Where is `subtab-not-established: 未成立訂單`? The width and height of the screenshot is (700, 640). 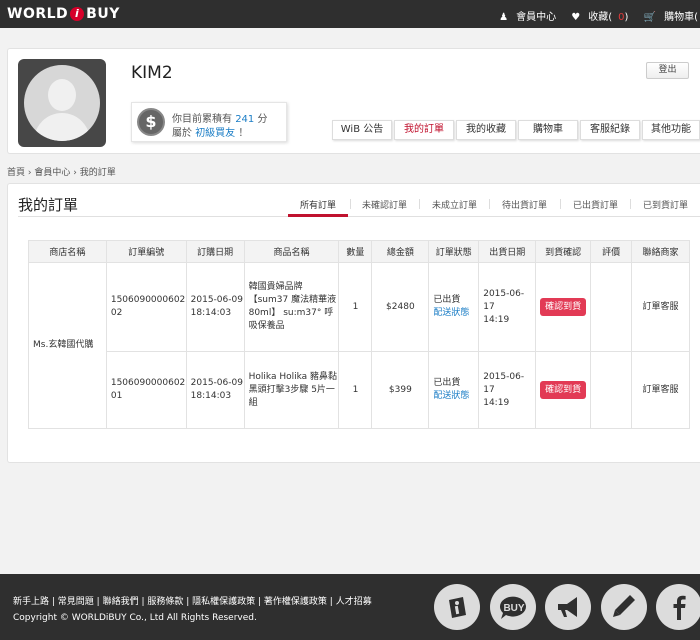 subtab-not-established: 未成立訂單 is located at coordinates (454, 204).